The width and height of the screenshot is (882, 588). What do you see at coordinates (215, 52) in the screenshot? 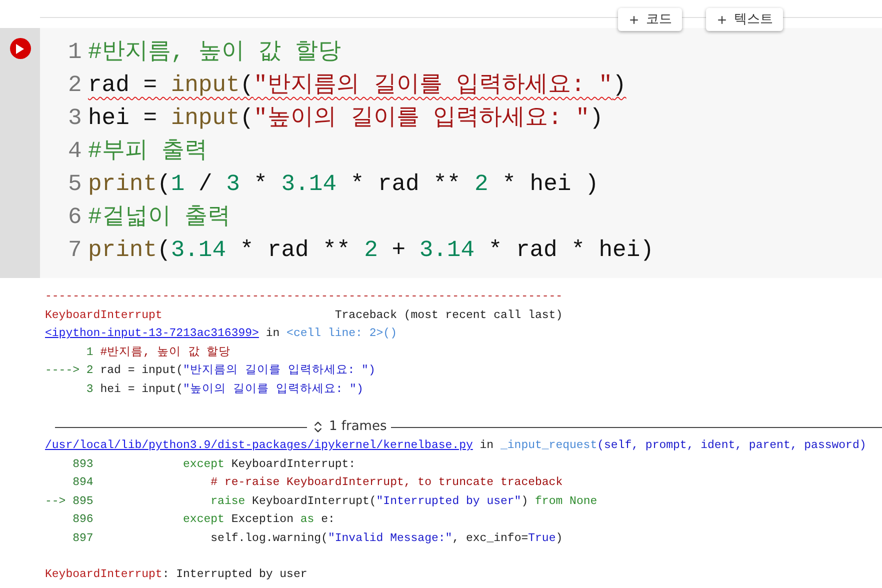
I see `code-line: #반지름, 높이 값 할당` at bounding box center [215, 52].